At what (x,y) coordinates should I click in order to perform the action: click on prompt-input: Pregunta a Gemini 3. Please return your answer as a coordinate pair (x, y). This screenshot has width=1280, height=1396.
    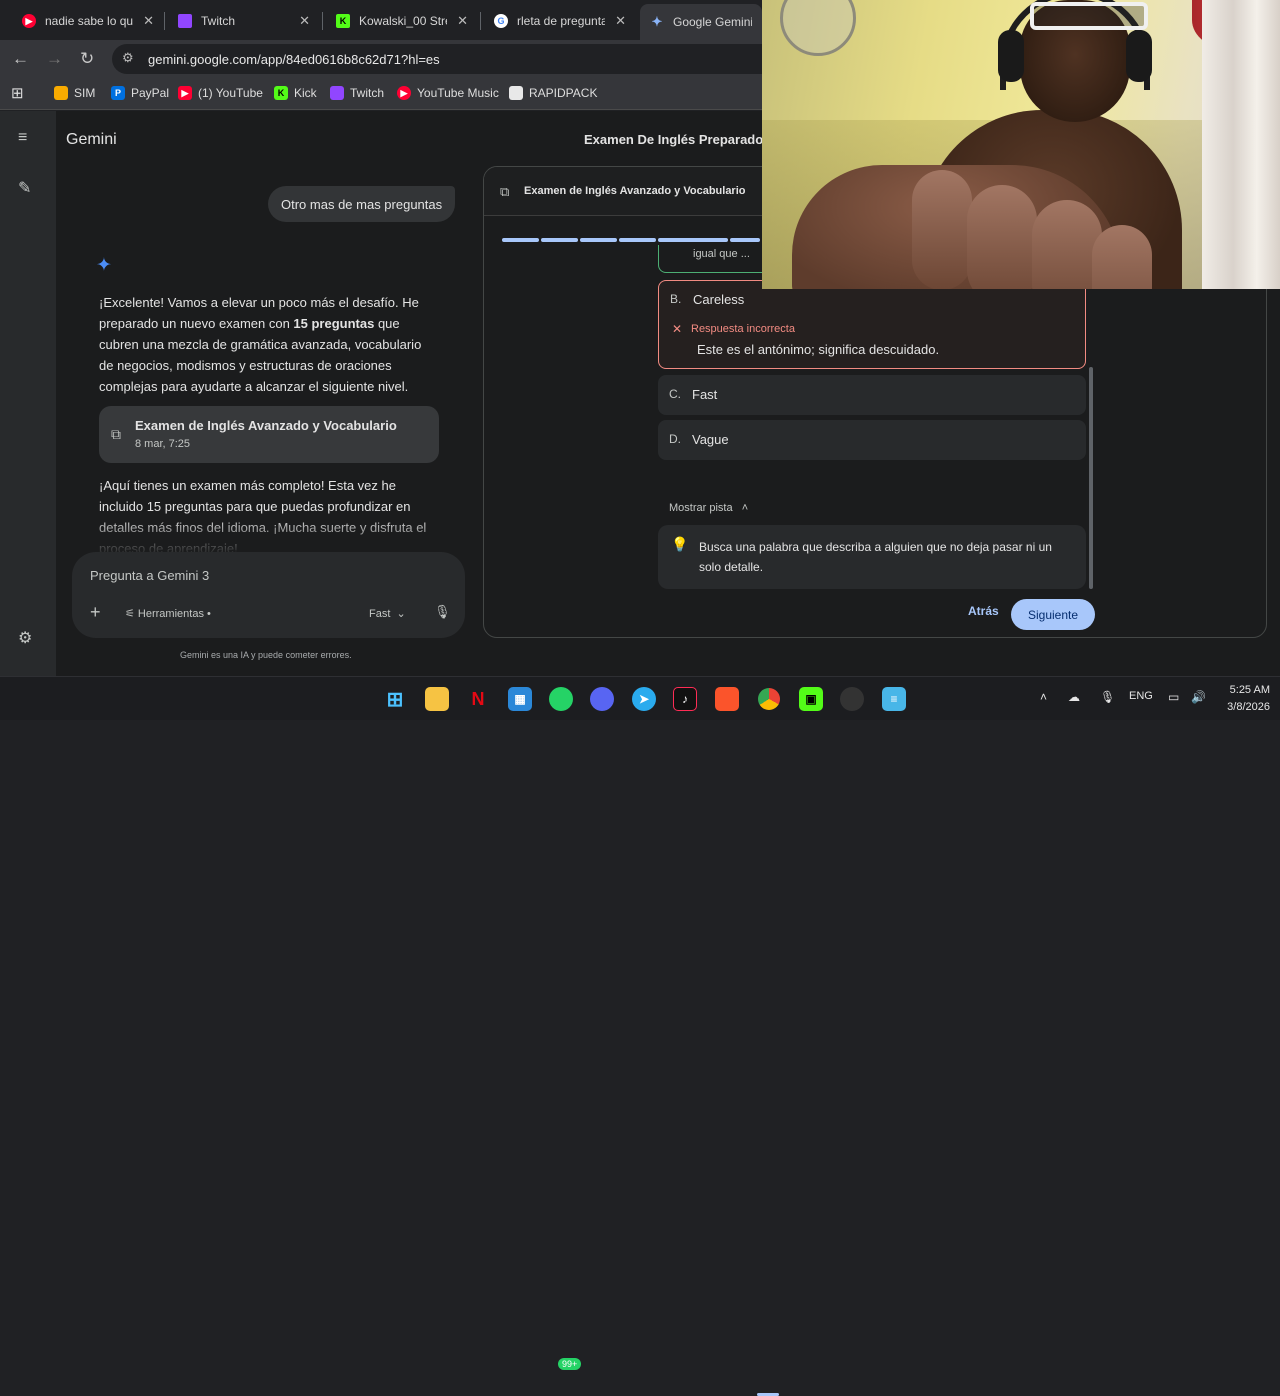
    Looking at the image, I should click on (149, 575).